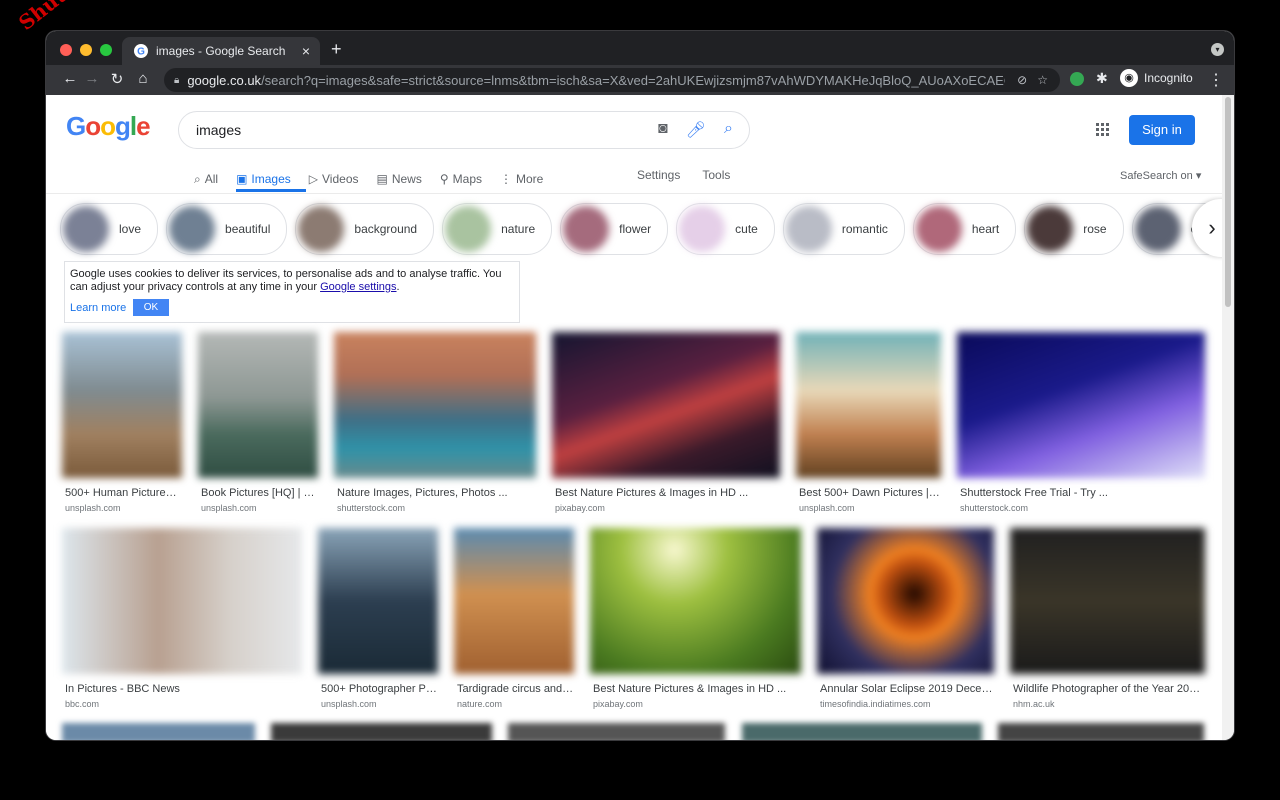 The image size is (1280, 800). I want to click on profile-button: ◉ Incognito, so click(1156, 78).